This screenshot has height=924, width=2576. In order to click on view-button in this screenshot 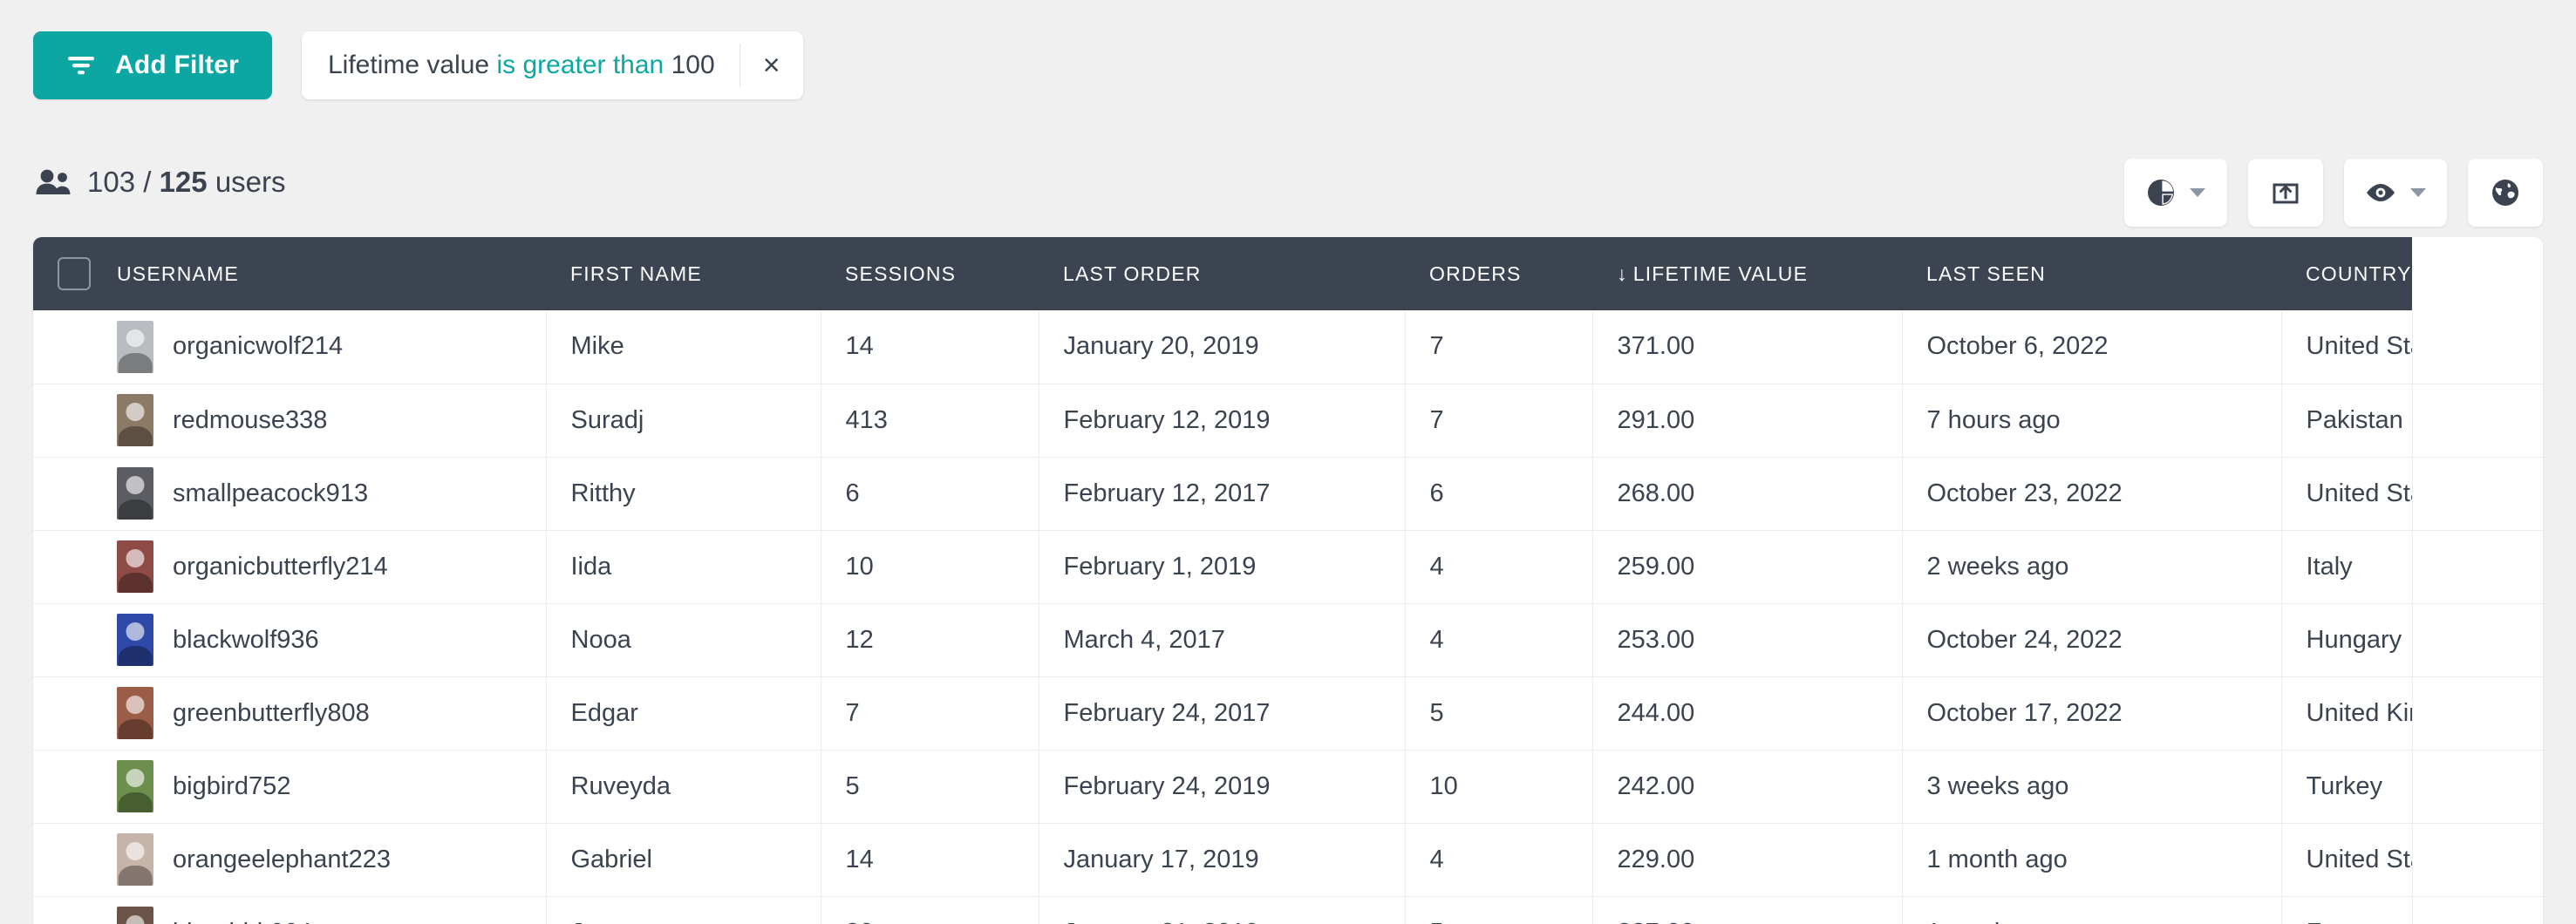, I will do `click(2396, 193)`.